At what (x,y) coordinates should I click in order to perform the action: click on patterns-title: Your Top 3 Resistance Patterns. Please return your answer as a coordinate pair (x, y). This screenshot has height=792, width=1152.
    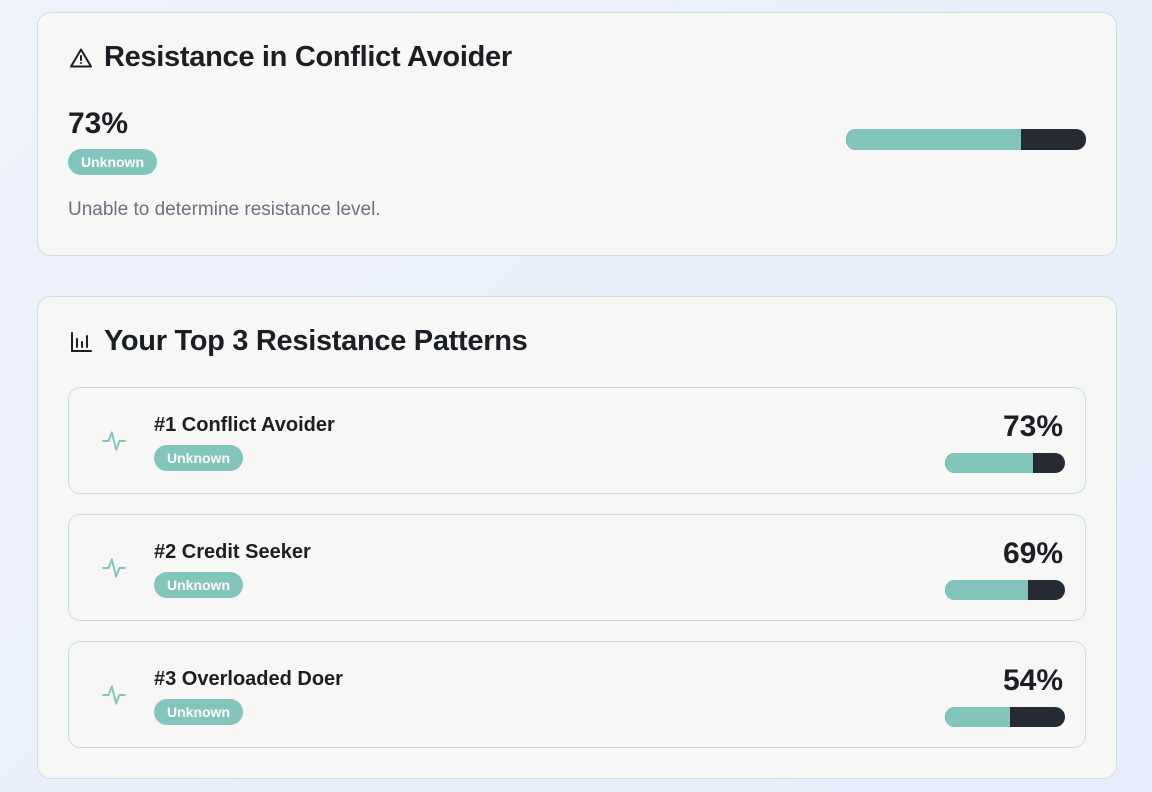
    Looking at the image, I should click on (298, 341).